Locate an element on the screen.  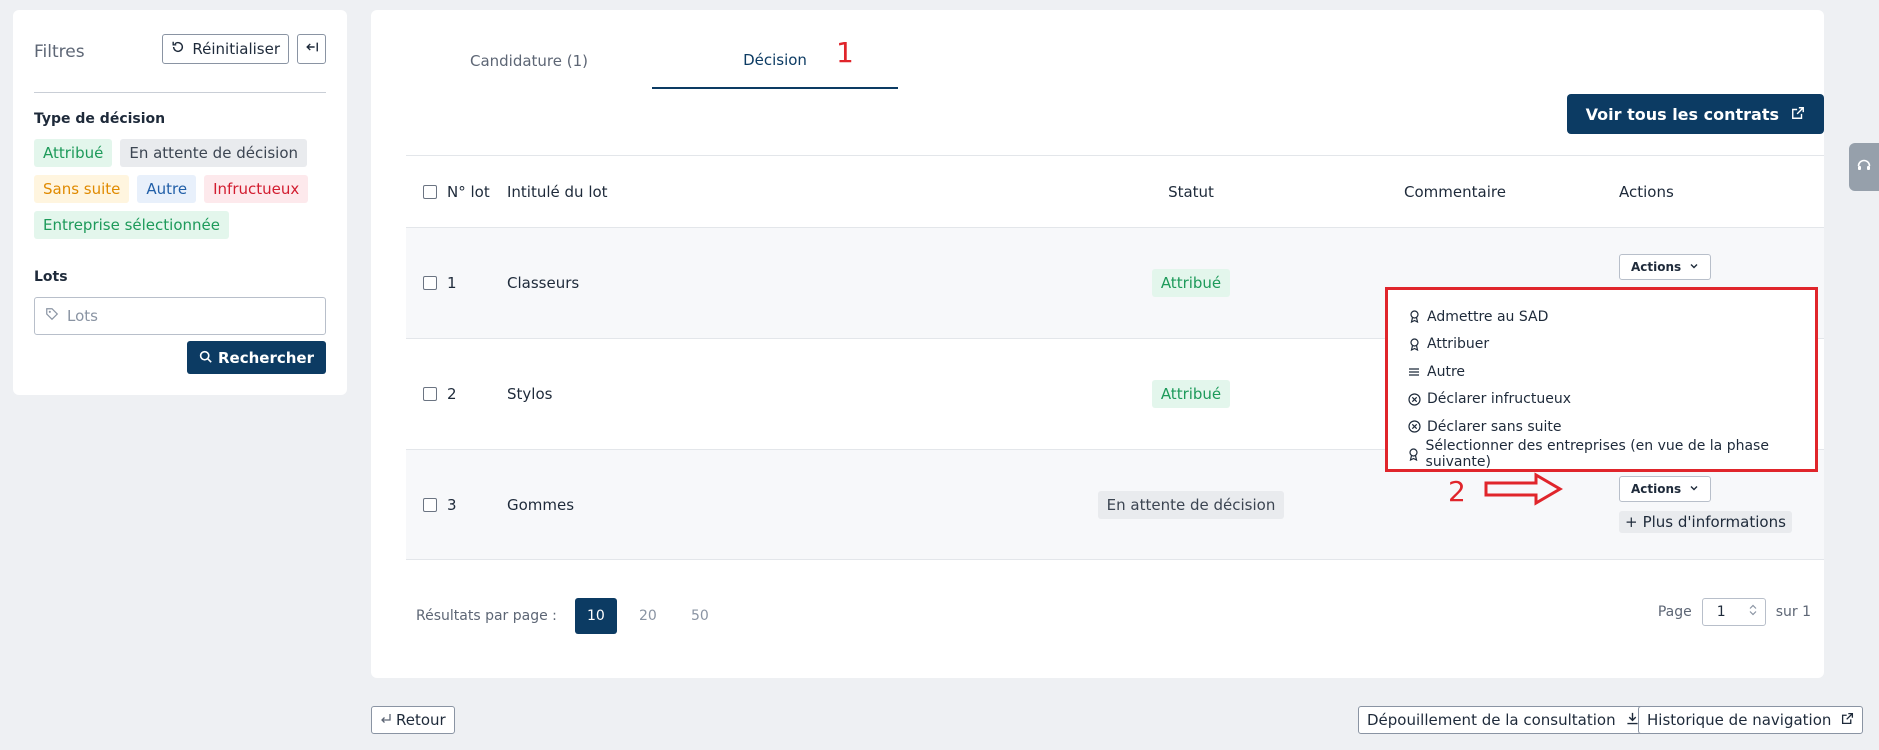
search-label: Rechercher is located at coordinates (265, 357).